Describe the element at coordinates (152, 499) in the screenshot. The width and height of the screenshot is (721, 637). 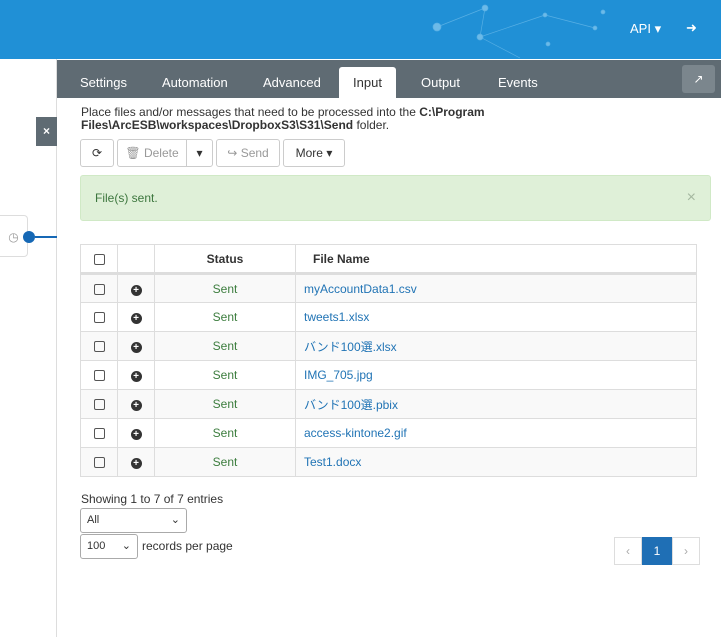
I see `table-info: Showing 1 to 7 of 7 entries` at that location.